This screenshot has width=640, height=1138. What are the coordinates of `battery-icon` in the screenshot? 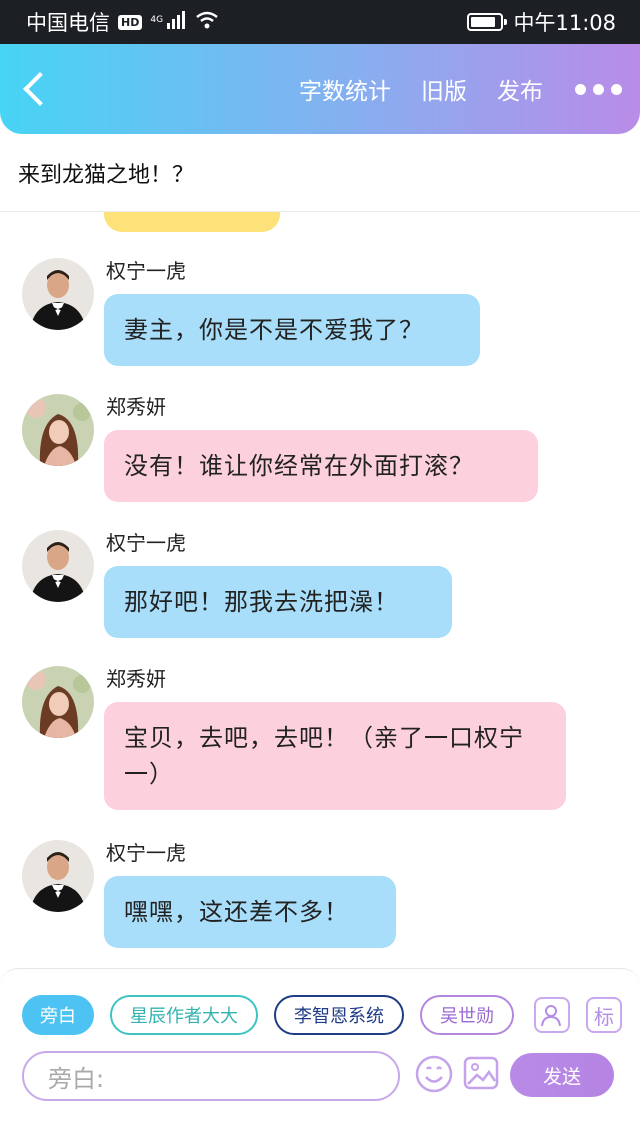 It's located at (487, 22).